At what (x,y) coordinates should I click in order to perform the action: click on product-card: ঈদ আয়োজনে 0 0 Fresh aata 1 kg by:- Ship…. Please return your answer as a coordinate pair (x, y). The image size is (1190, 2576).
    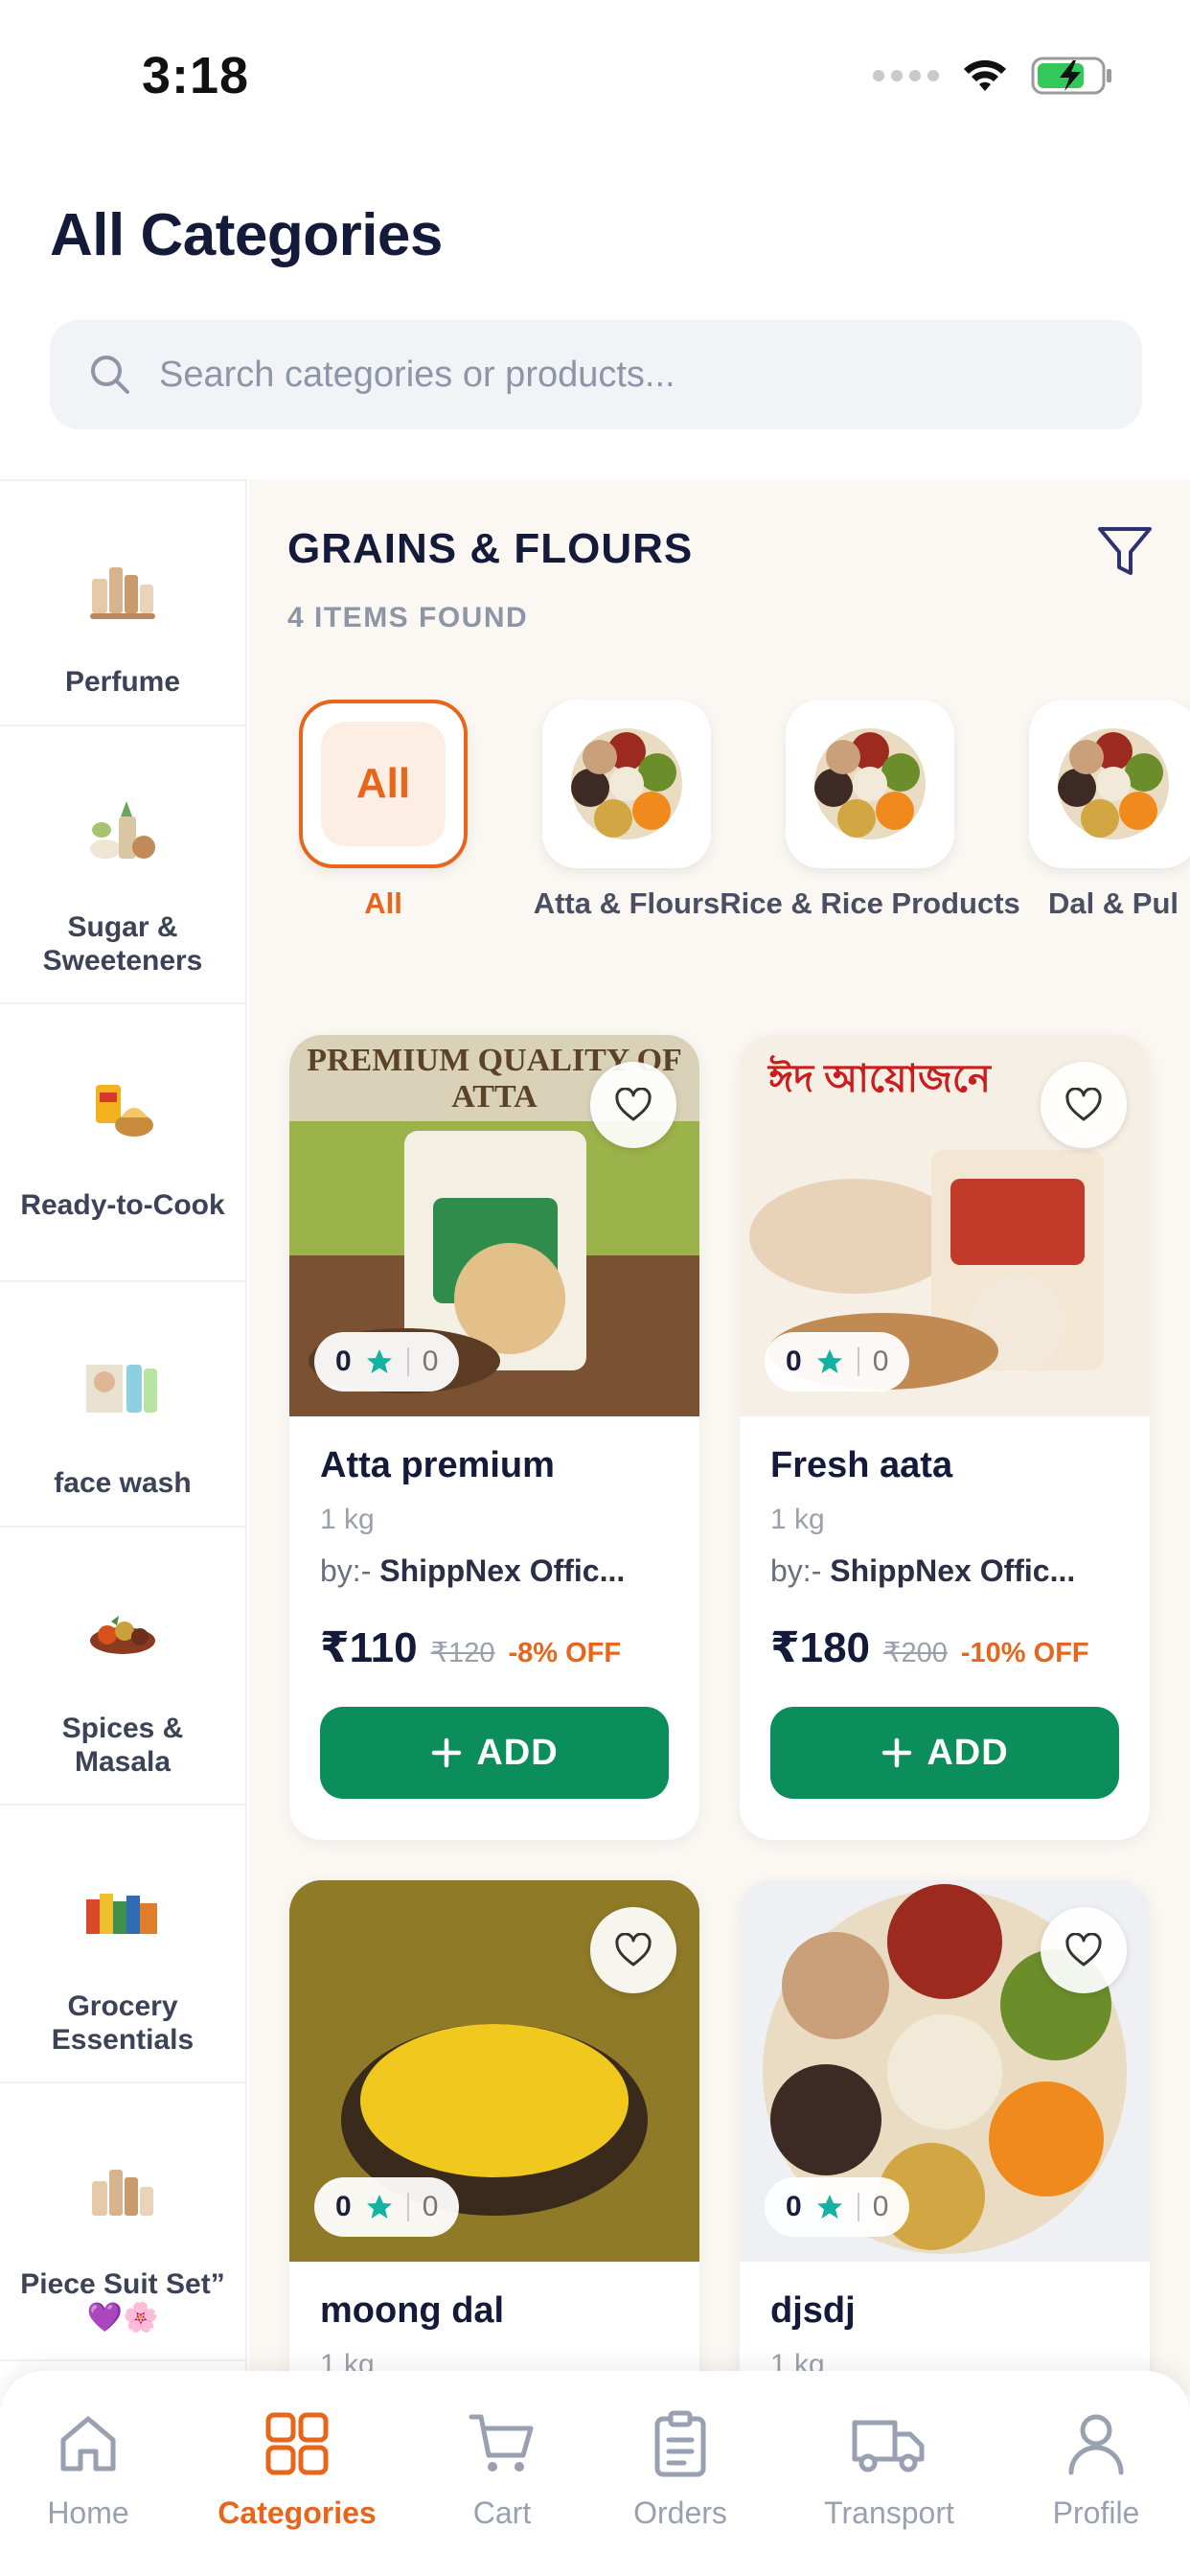
    Looking at the image, I should click on (945, 1437).